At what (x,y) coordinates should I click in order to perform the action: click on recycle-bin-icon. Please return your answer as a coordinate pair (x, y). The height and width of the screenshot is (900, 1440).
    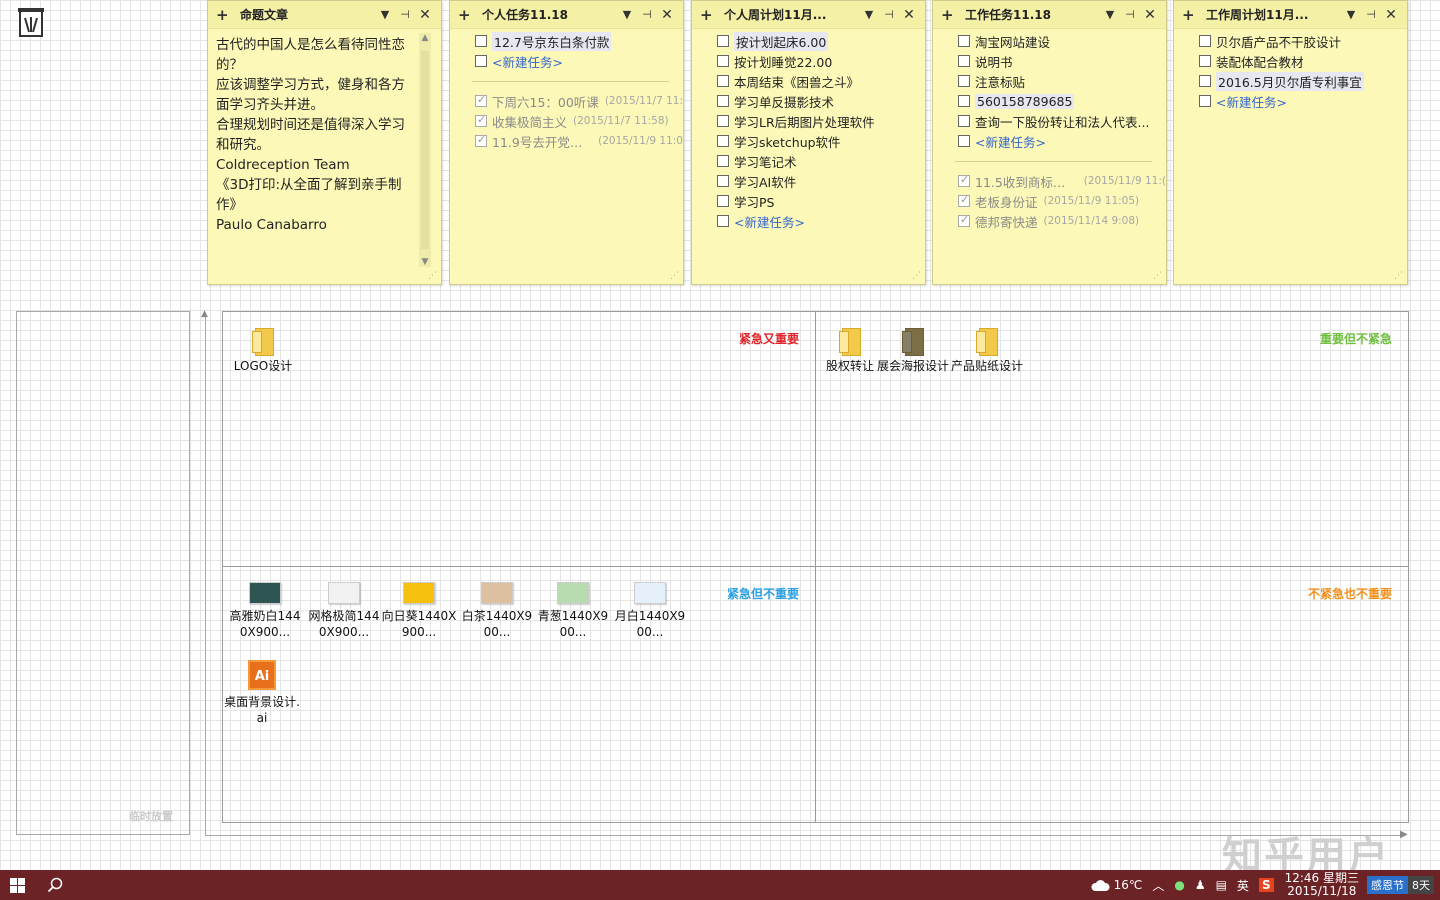
    Looking at the image, I should click on (31, 22).